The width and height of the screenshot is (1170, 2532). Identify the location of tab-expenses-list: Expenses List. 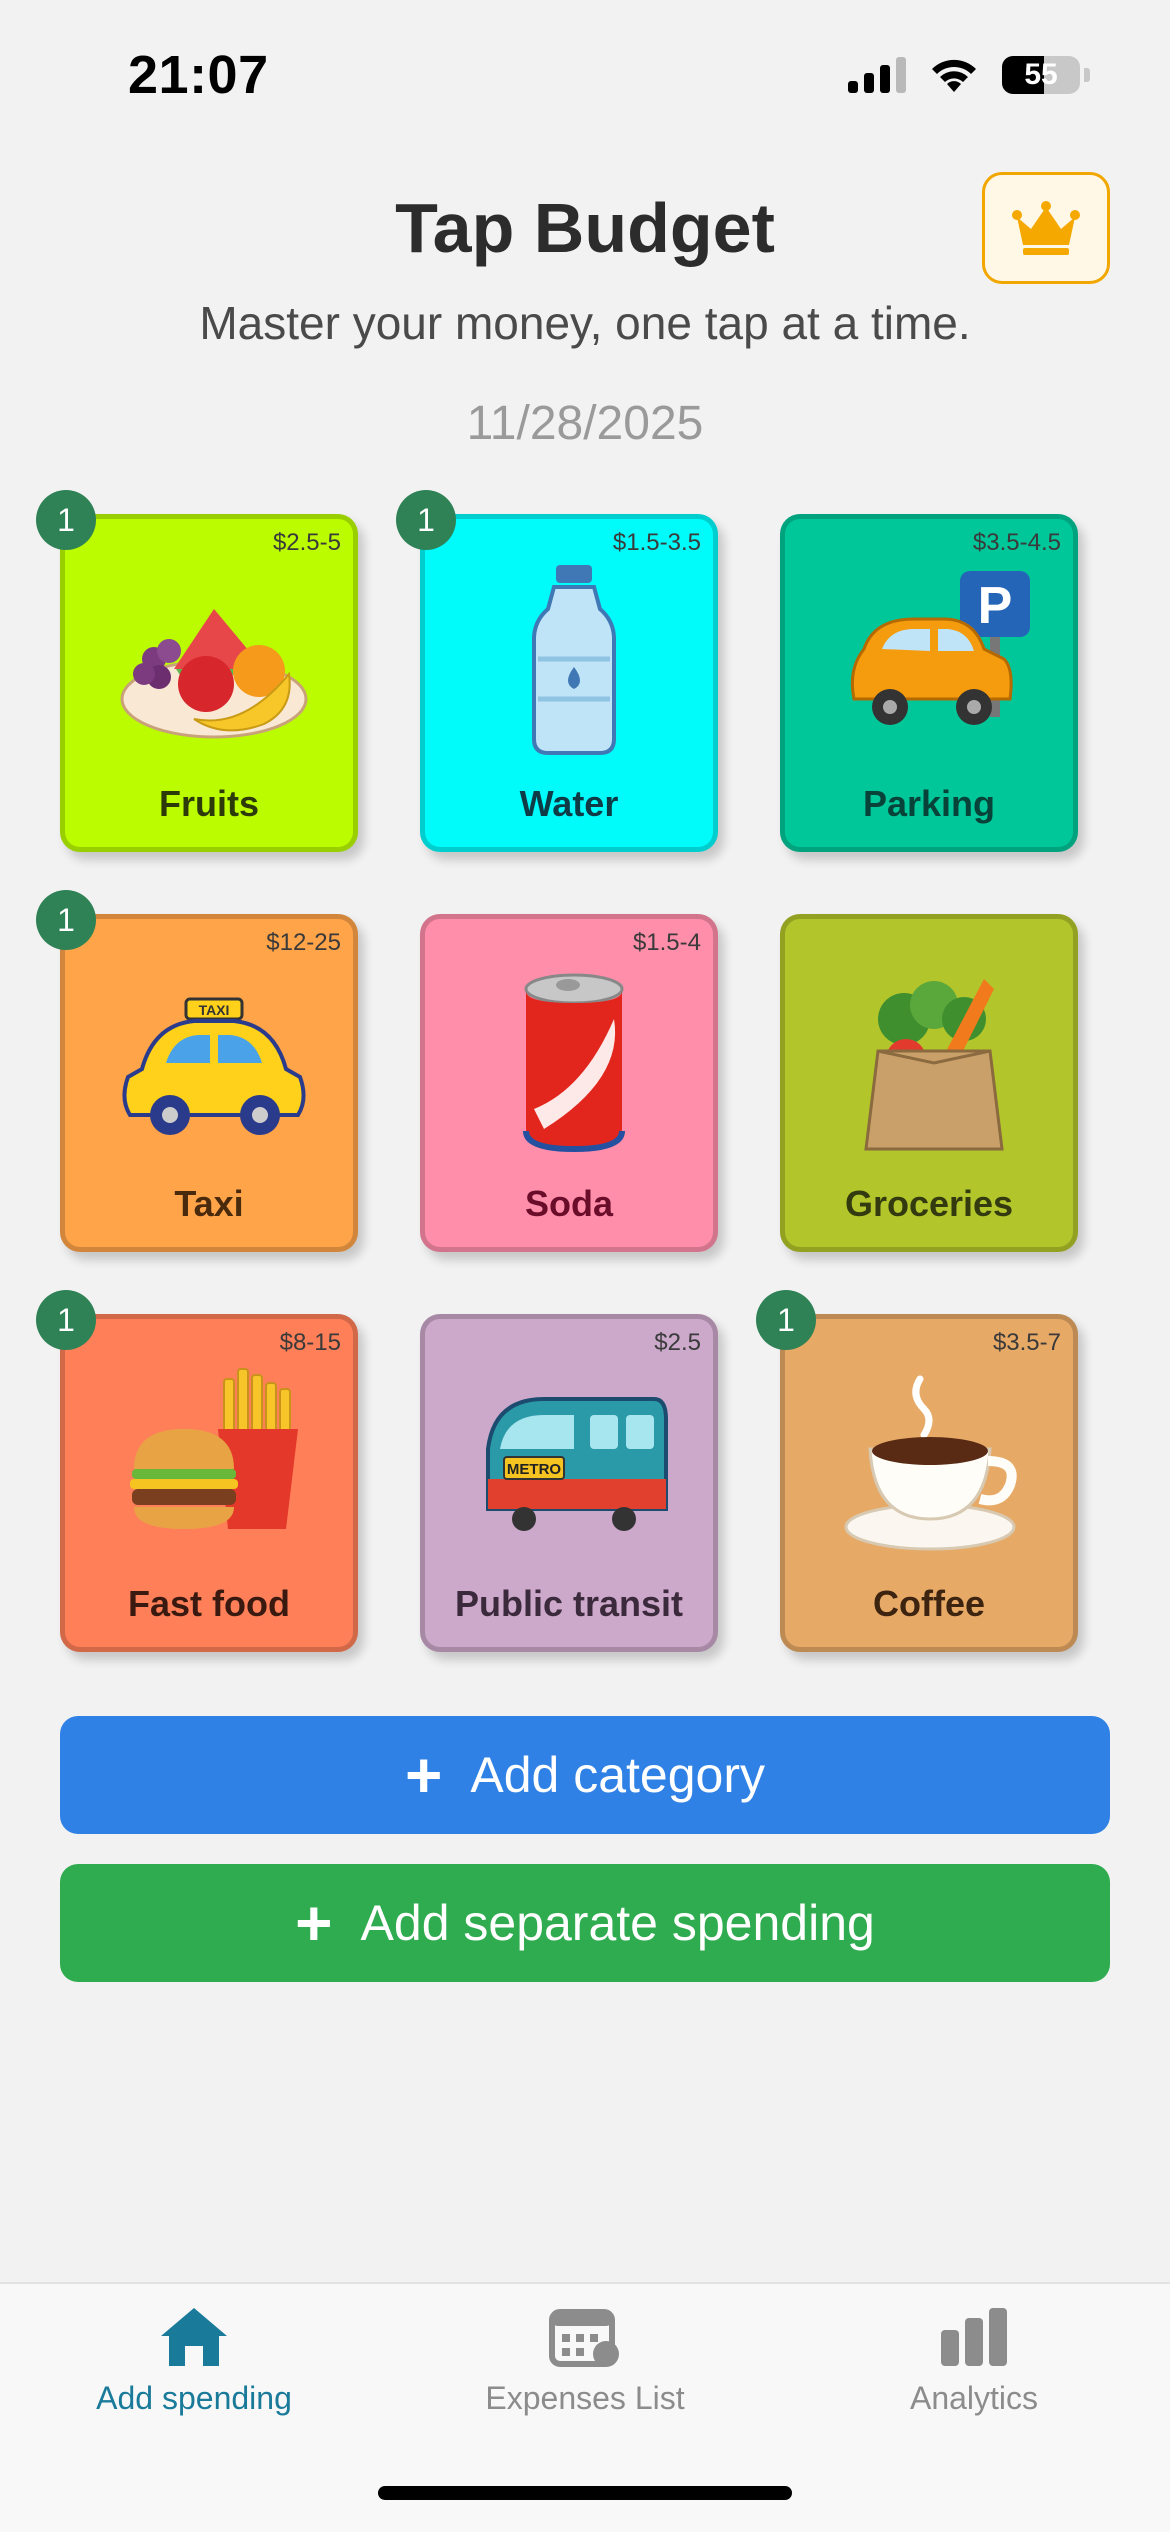
(585, 2369).